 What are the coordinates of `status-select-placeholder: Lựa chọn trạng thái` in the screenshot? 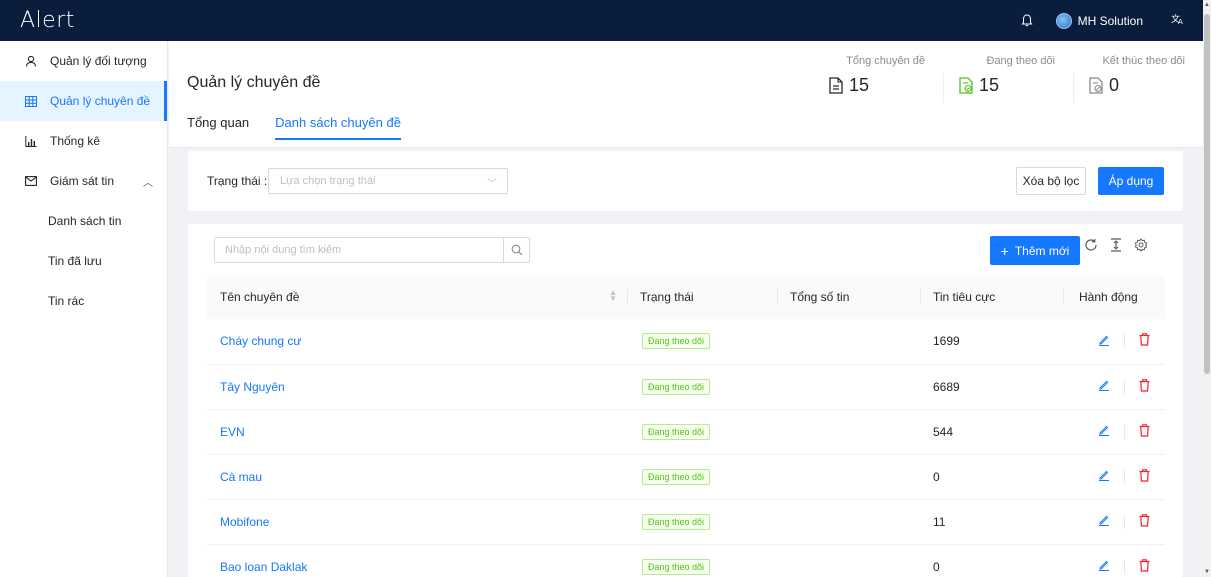 It's located at (328, 181).